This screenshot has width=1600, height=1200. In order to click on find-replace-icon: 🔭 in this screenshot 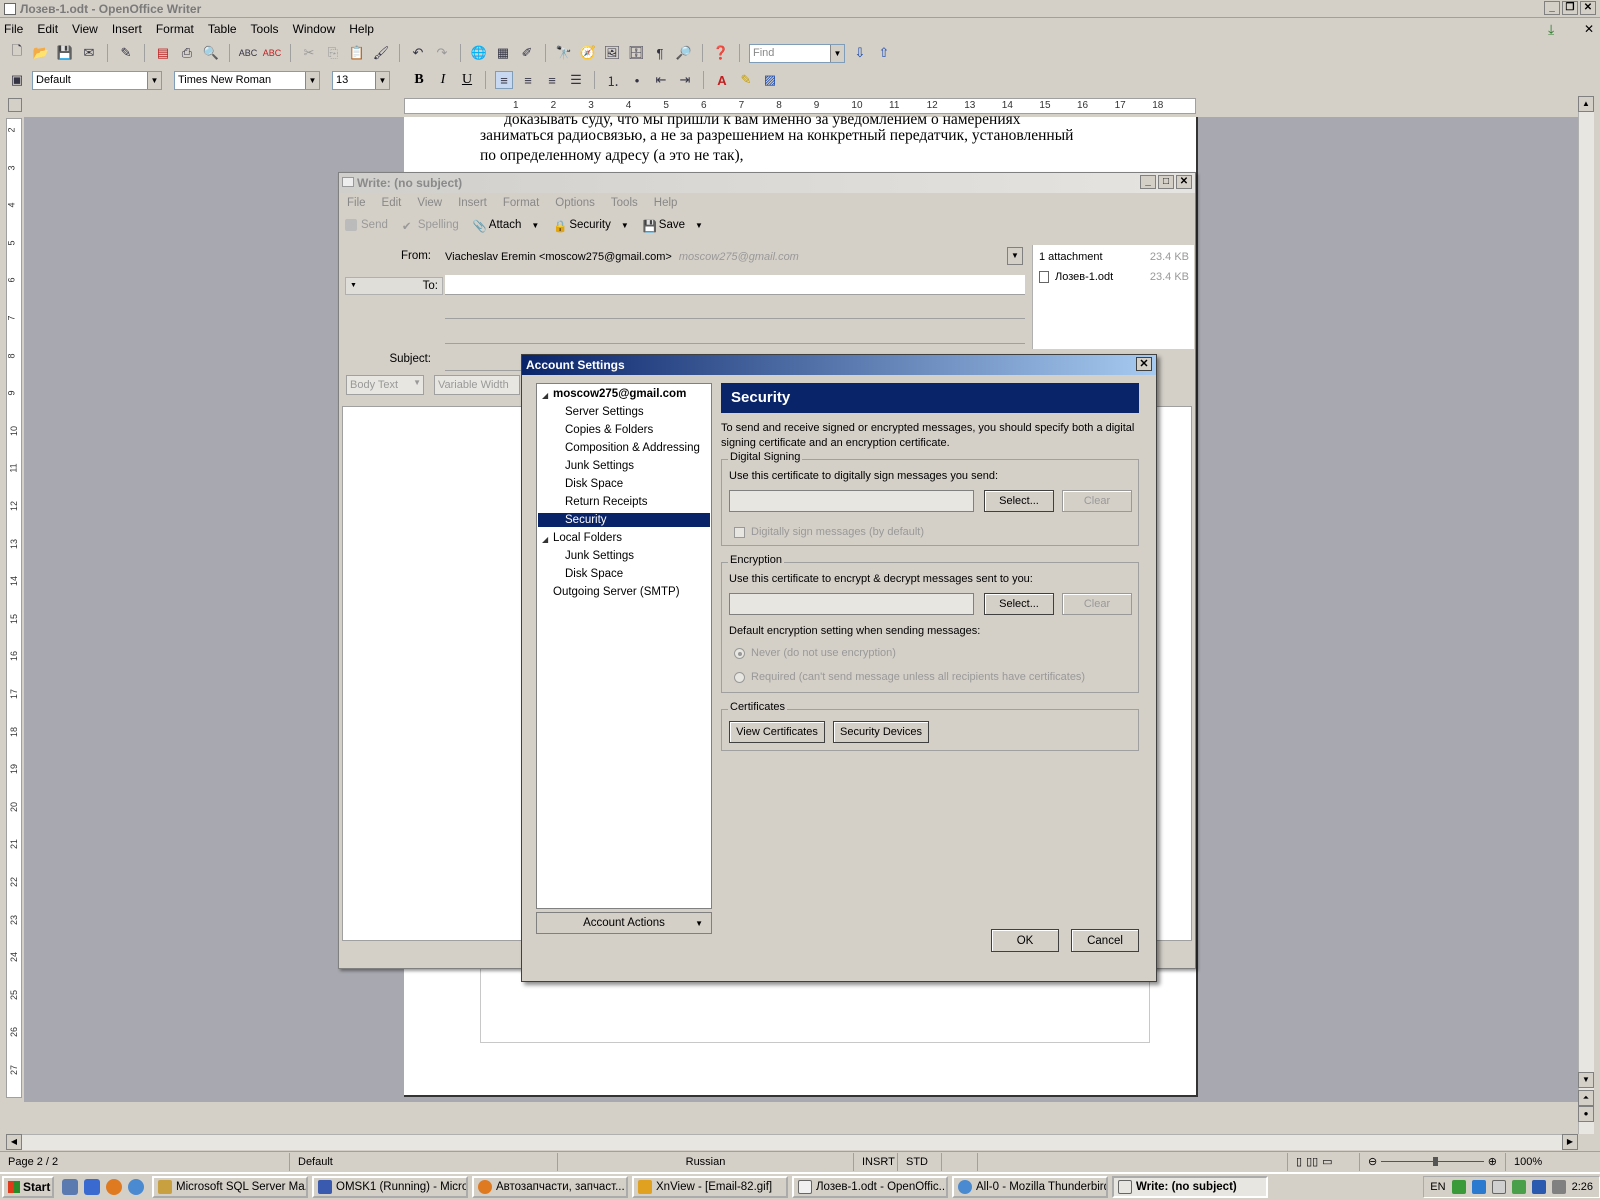, I will do `click(564, 53)`.